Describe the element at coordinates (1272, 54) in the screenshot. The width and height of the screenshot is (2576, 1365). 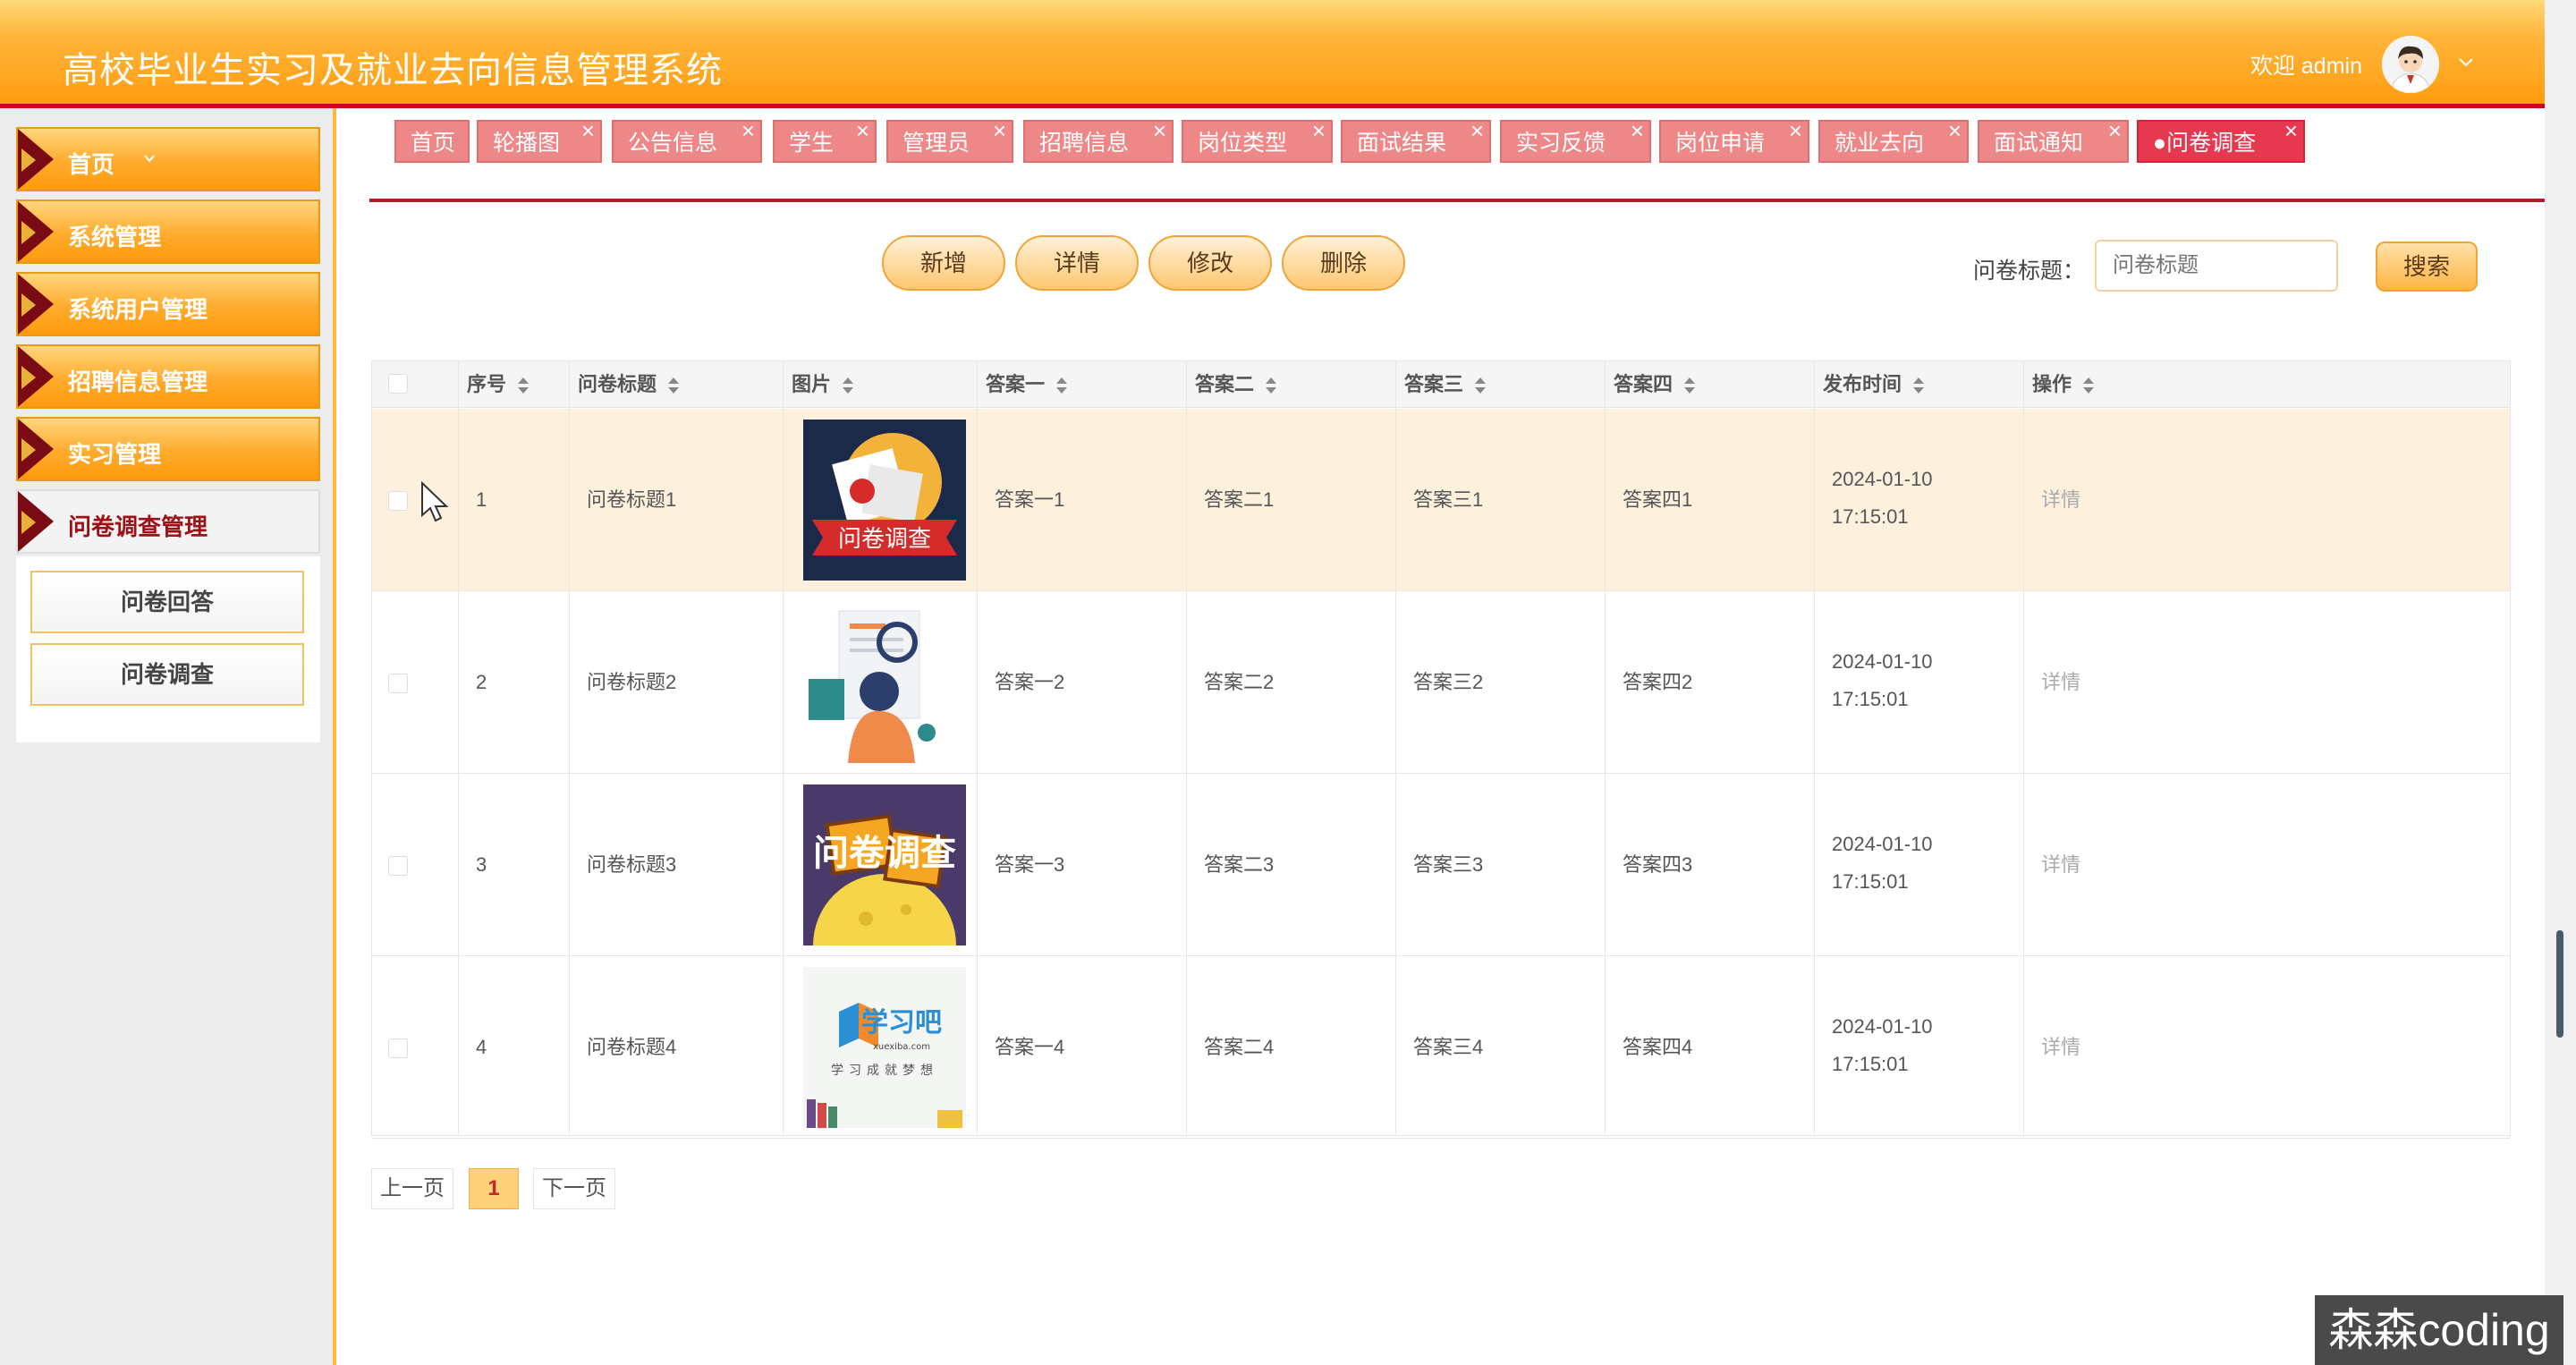
I see `top-header: 高校毕业生实习及就业去向信息管理系统 欢迎 admin` at that location.